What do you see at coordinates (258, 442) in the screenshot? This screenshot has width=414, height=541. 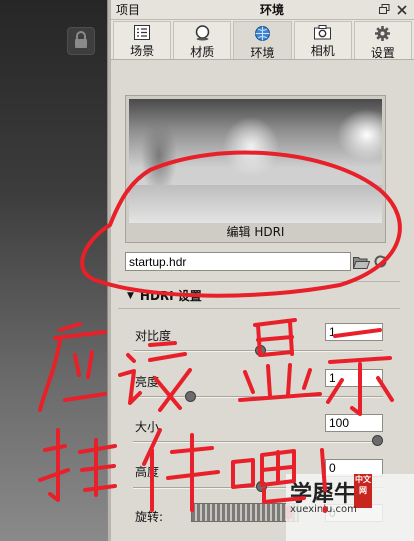 I see `size-slider` at bounding box center [258, 442].